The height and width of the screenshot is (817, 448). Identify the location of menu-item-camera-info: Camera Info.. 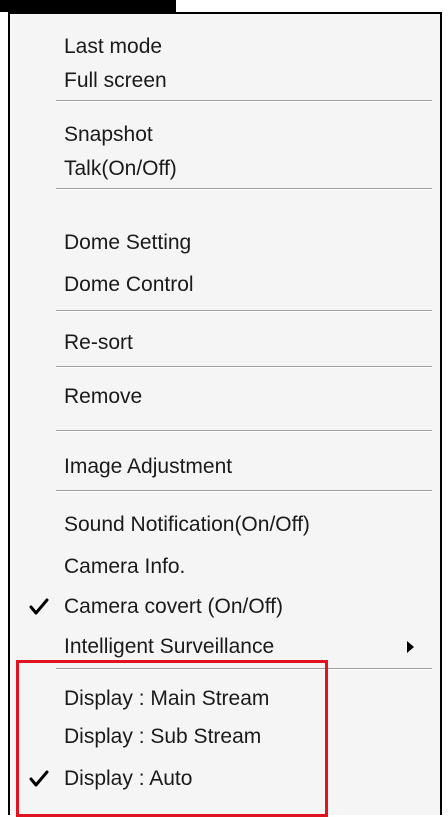
(225, 567).